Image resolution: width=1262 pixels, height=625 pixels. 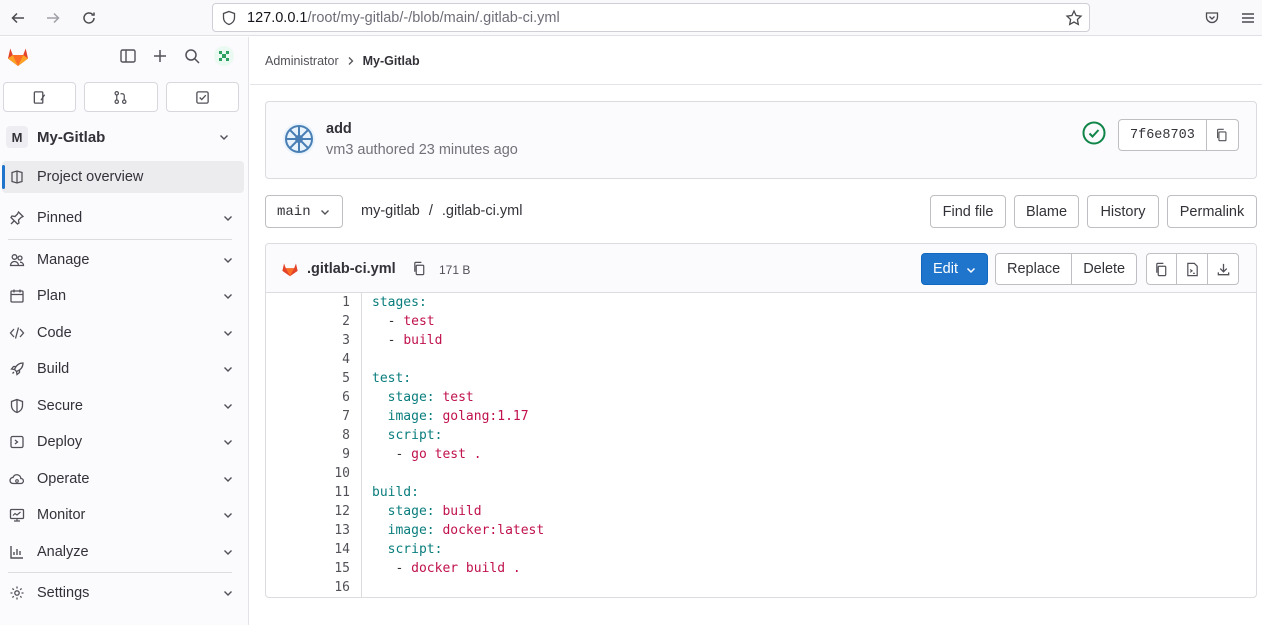 I want to click on permalink-button: Permalink, so click(x=1212, y=211).